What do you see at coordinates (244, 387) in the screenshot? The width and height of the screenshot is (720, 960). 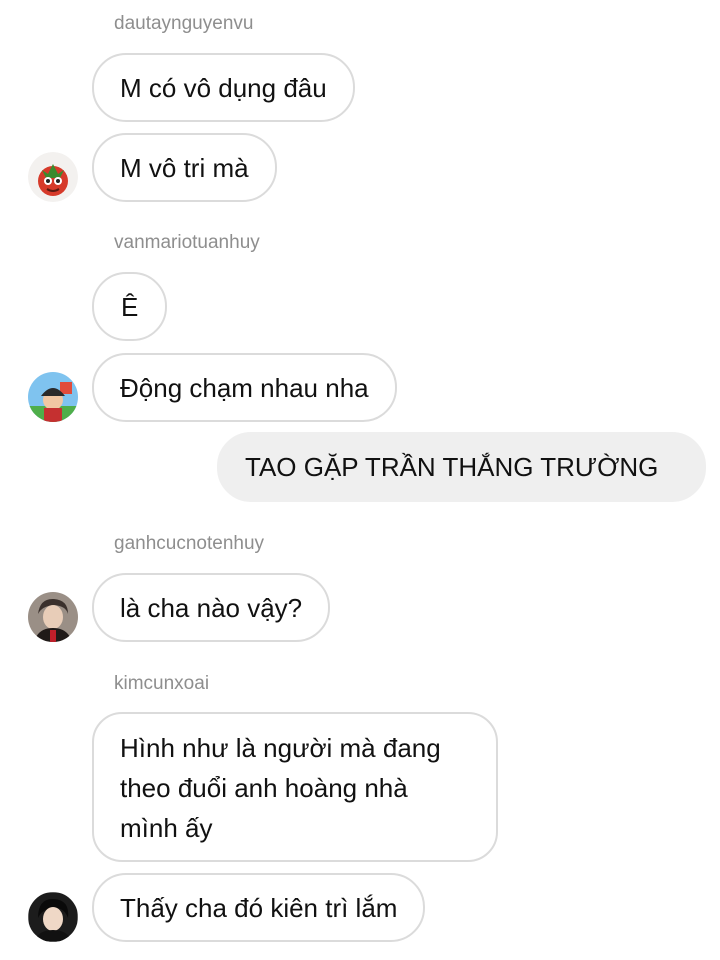 I see `message-bubble: Động chạm nhau nha` at bounding box center [244, 387].